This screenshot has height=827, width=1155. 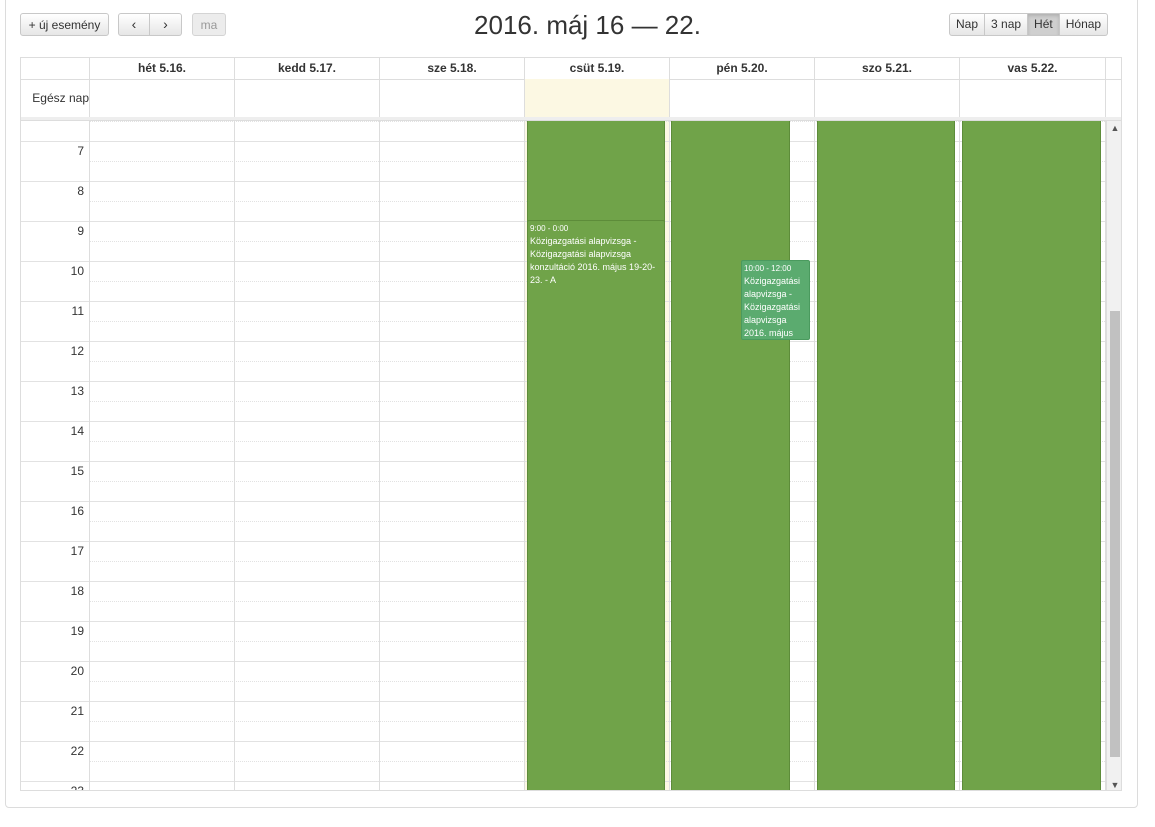 I want to click on hour-label: 7, so click(x=80, y=151).